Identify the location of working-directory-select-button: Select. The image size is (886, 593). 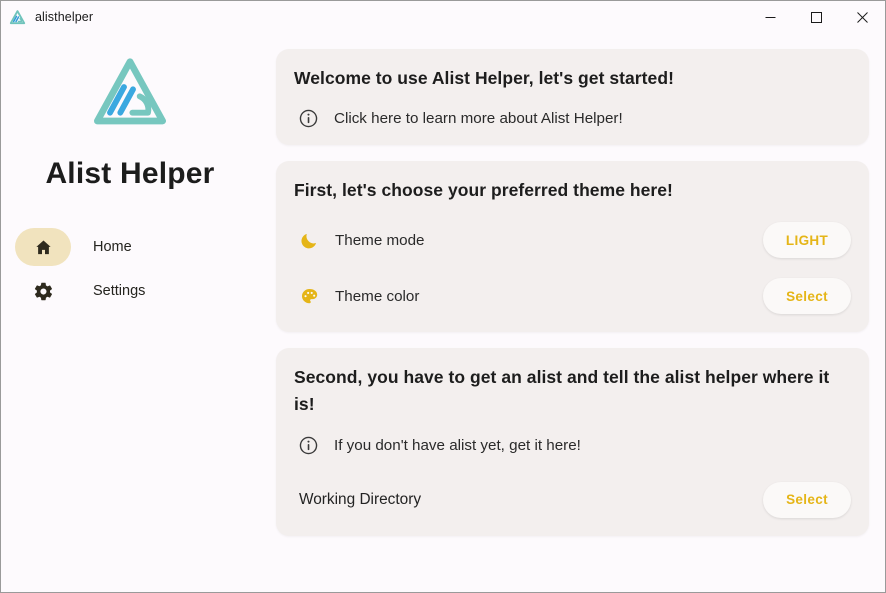
(807, 499).